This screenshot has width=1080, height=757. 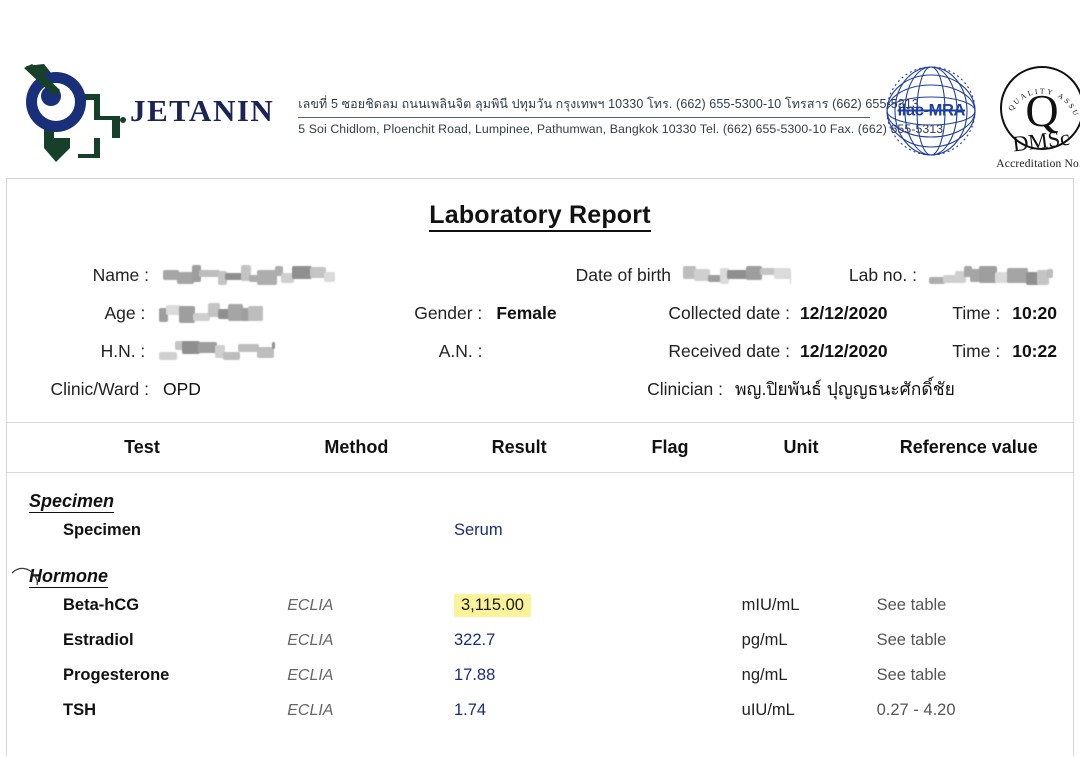 I want to click on table-row: Estradiol ECLIA 322.7 pg/mL See table, so click(x=540, y=640).